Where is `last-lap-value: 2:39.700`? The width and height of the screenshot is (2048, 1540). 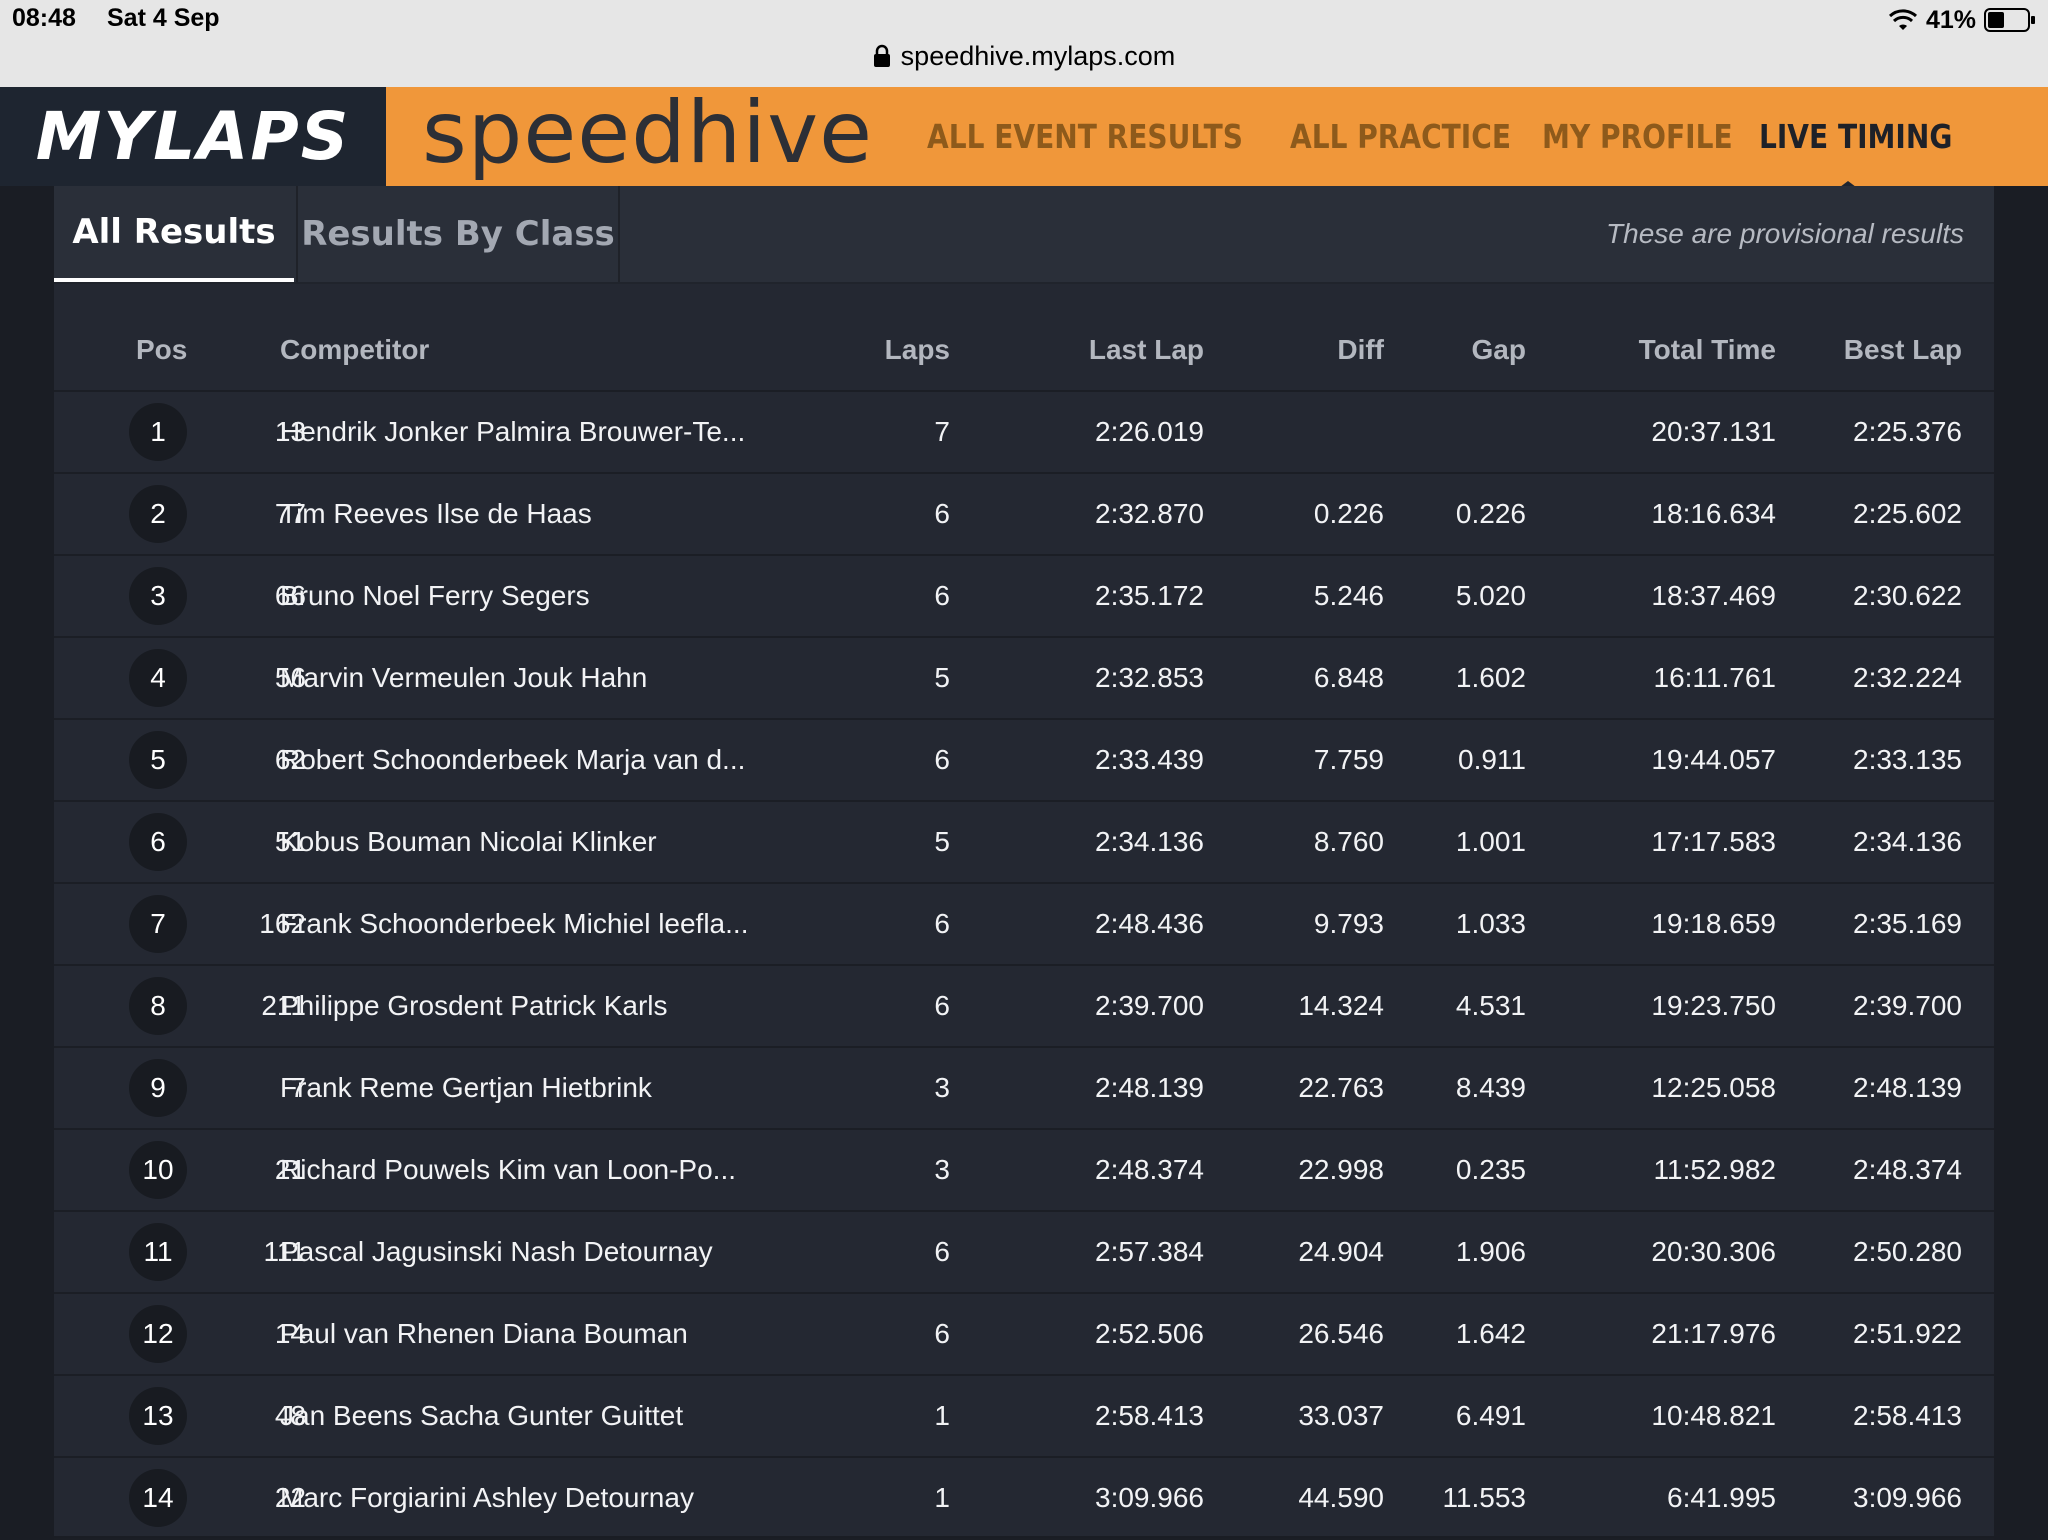 last-lap-value: 2:39.700 is located at coordinates (1149, 1005).